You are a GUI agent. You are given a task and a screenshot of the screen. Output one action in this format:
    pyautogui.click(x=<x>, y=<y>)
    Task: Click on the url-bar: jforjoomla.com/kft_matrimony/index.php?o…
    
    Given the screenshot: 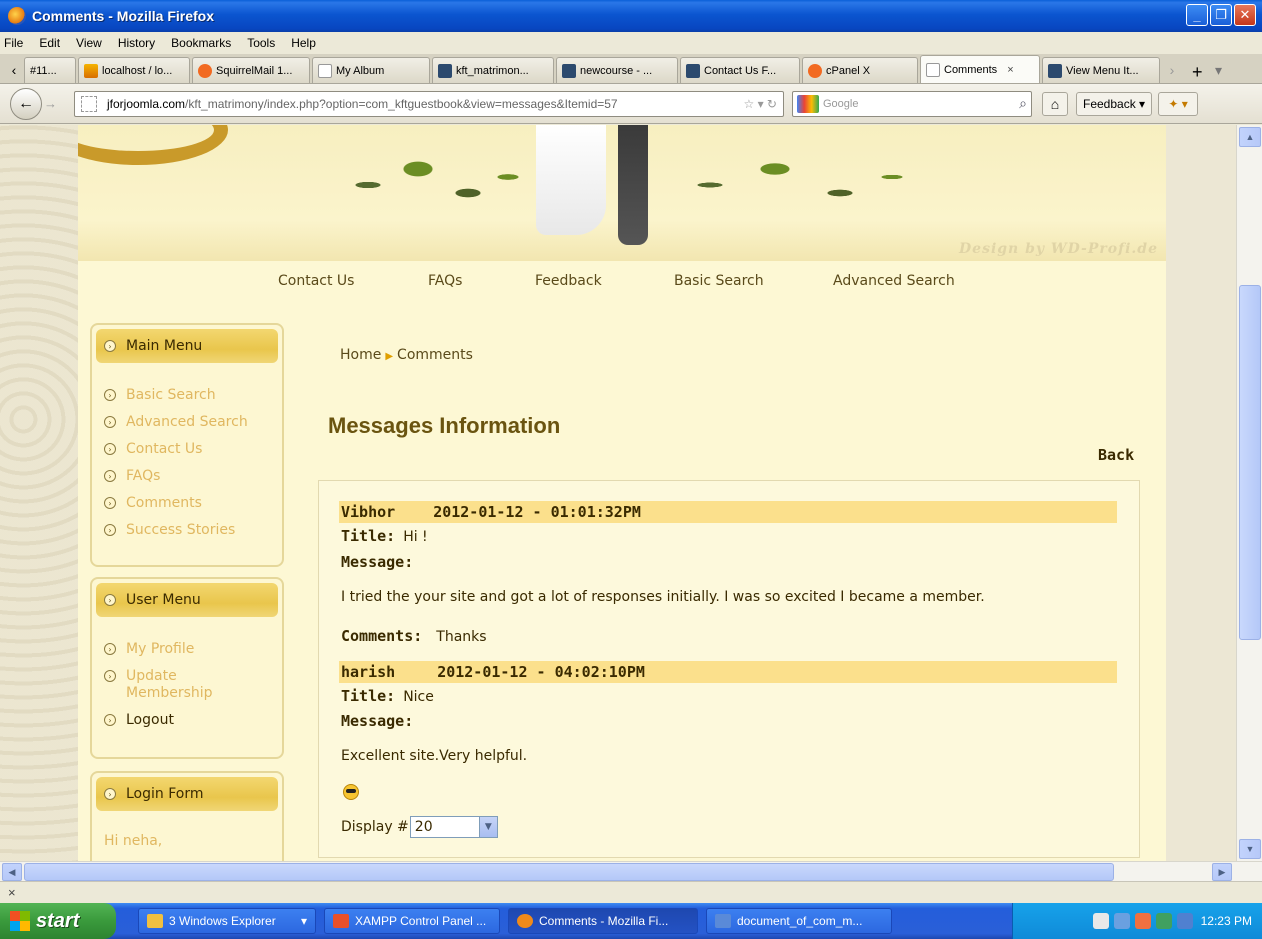 What is the action you would take?
    pyautogui.click(x=429, y=103)
    